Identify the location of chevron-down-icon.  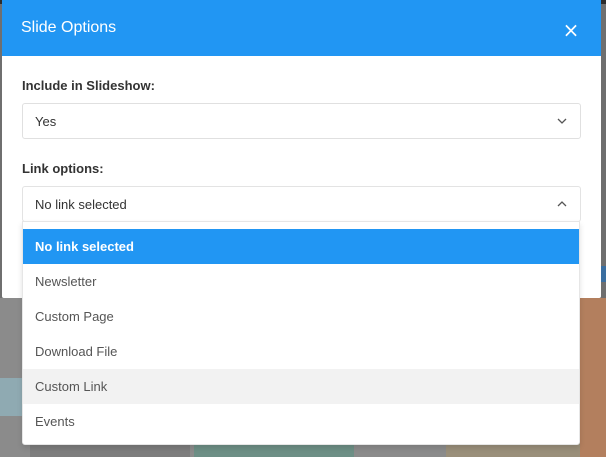
(562, 121).